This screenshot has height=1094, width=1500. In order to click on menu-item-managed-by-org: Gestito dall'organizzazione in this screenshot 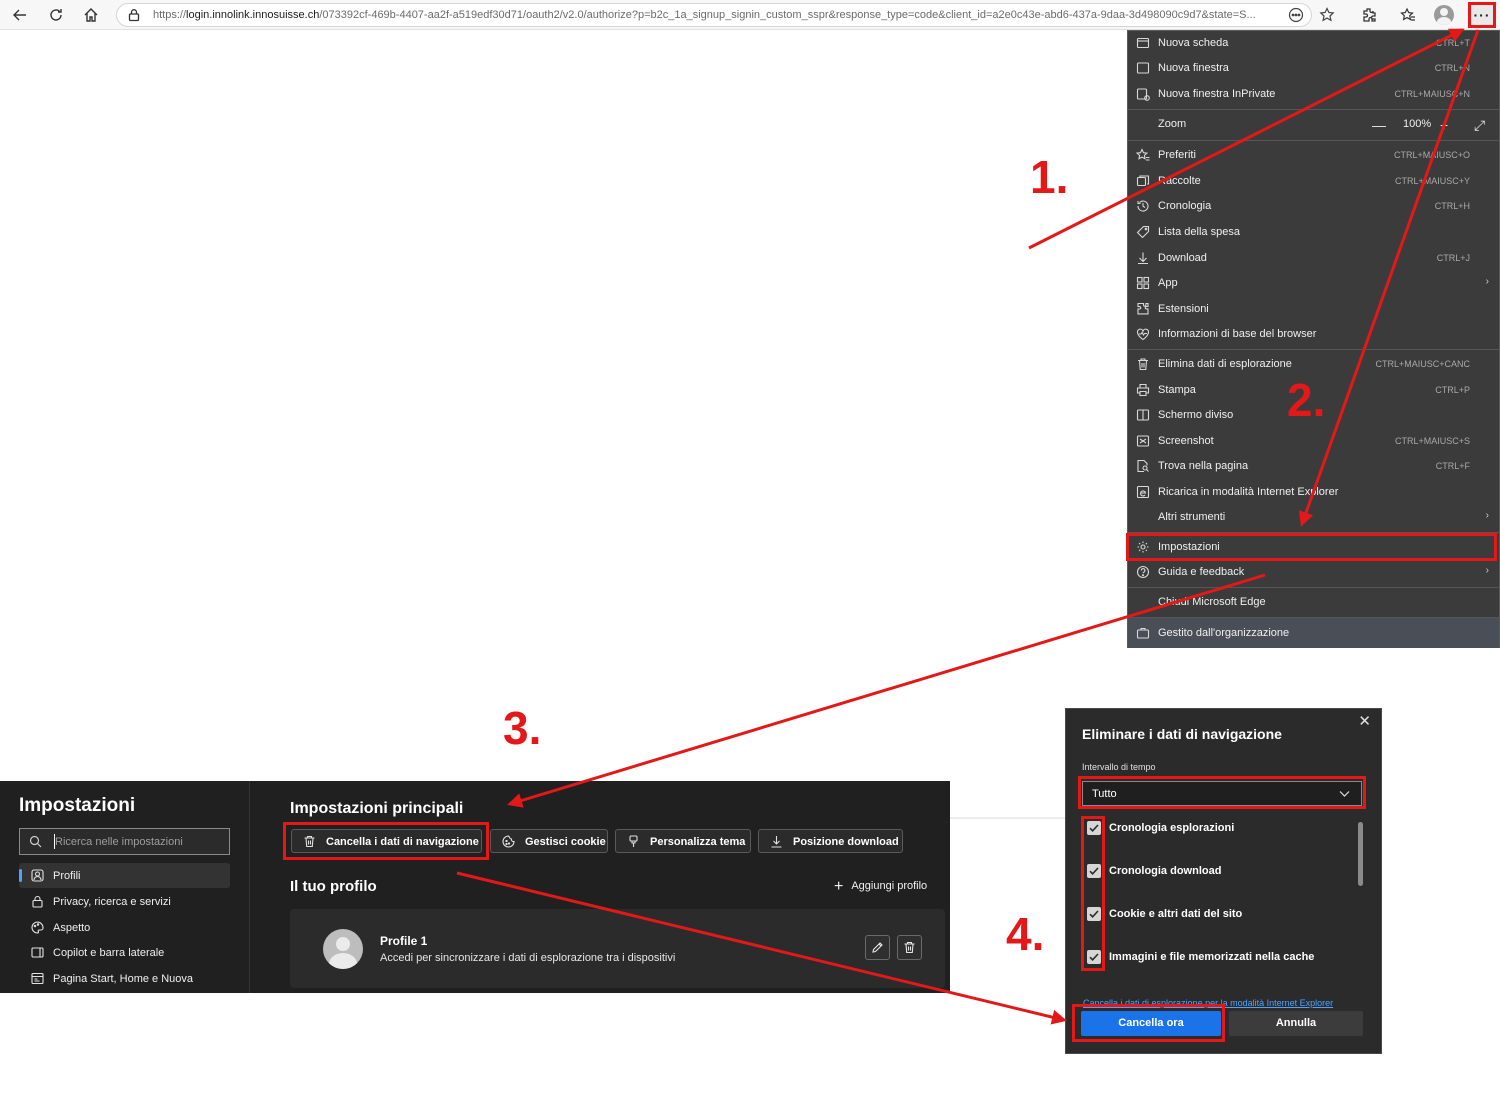, I will do `click(1313, 633)`.